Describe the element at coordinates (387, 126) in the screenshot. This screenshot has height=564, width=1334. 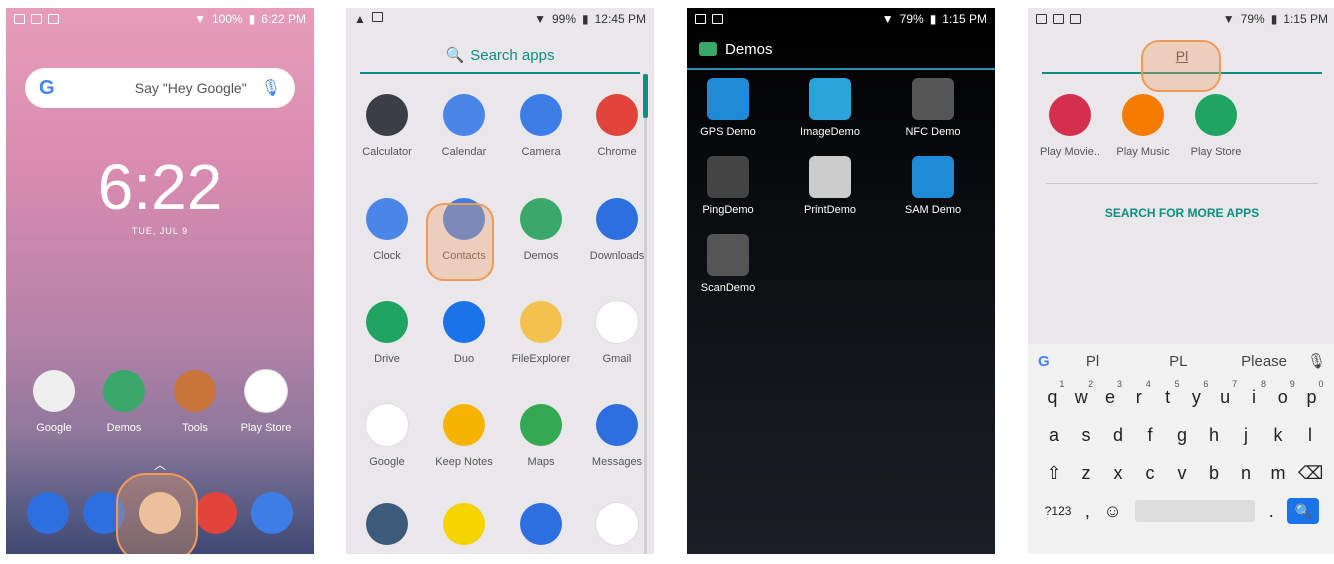
I see `app-icon-calculator: Calculator` at that location.